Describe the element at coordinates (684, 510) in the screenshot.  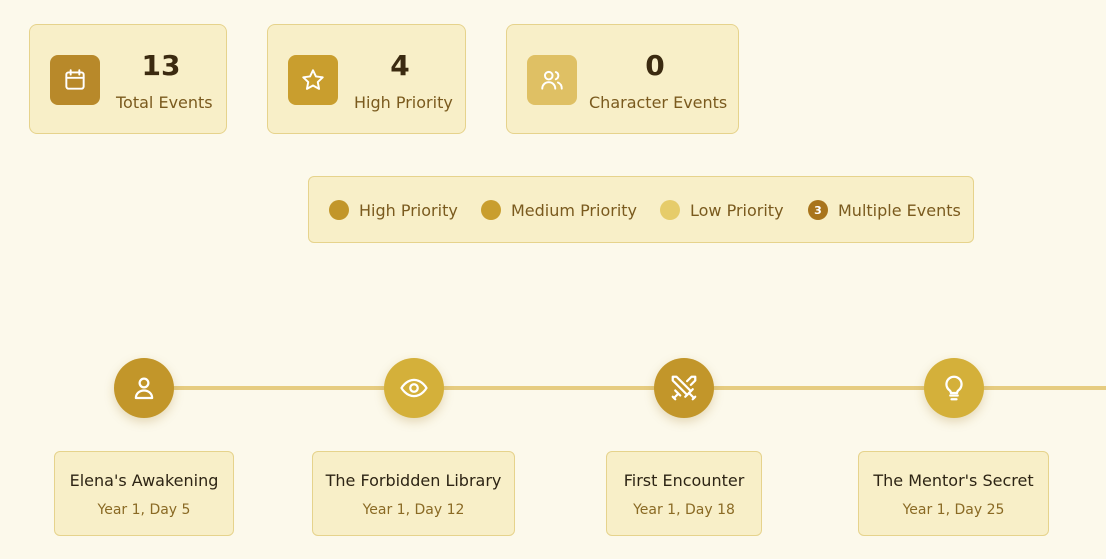
I see `event-date: Year 1, Day 18` at that location.